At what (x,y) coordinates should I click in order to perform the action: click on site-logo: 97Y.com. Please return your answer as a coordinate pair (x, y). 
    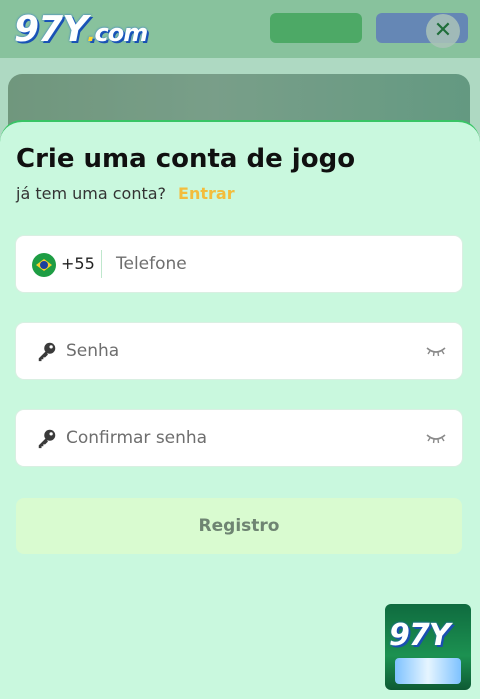
    Looking at the image, I should click on (81, 29).